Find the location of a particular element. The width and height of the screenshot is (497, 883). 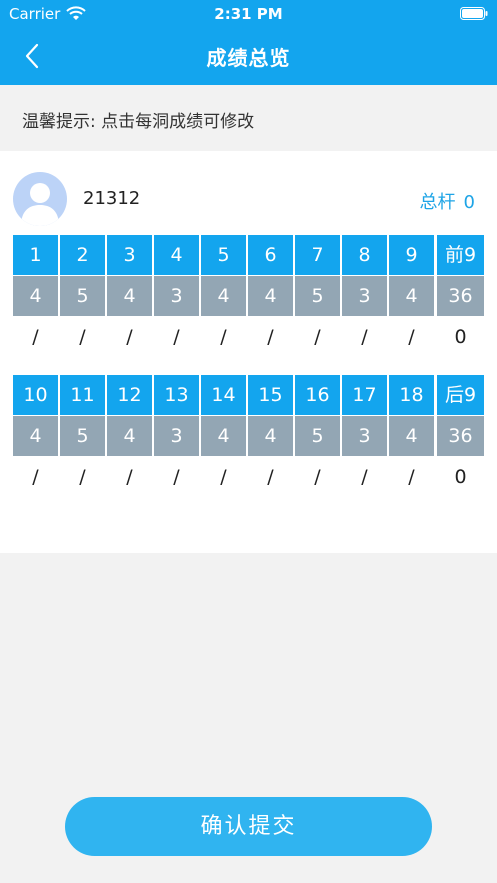

hole-cell: 10 is located at coordinates (35, 395).